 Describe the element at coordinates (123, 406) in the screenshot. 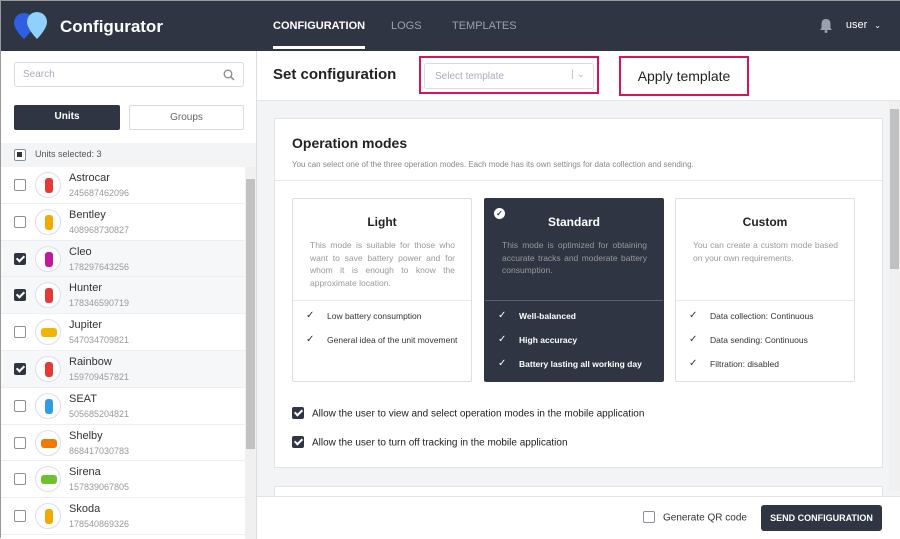

I see `unit-row: SEAT 505685204821` at that location.